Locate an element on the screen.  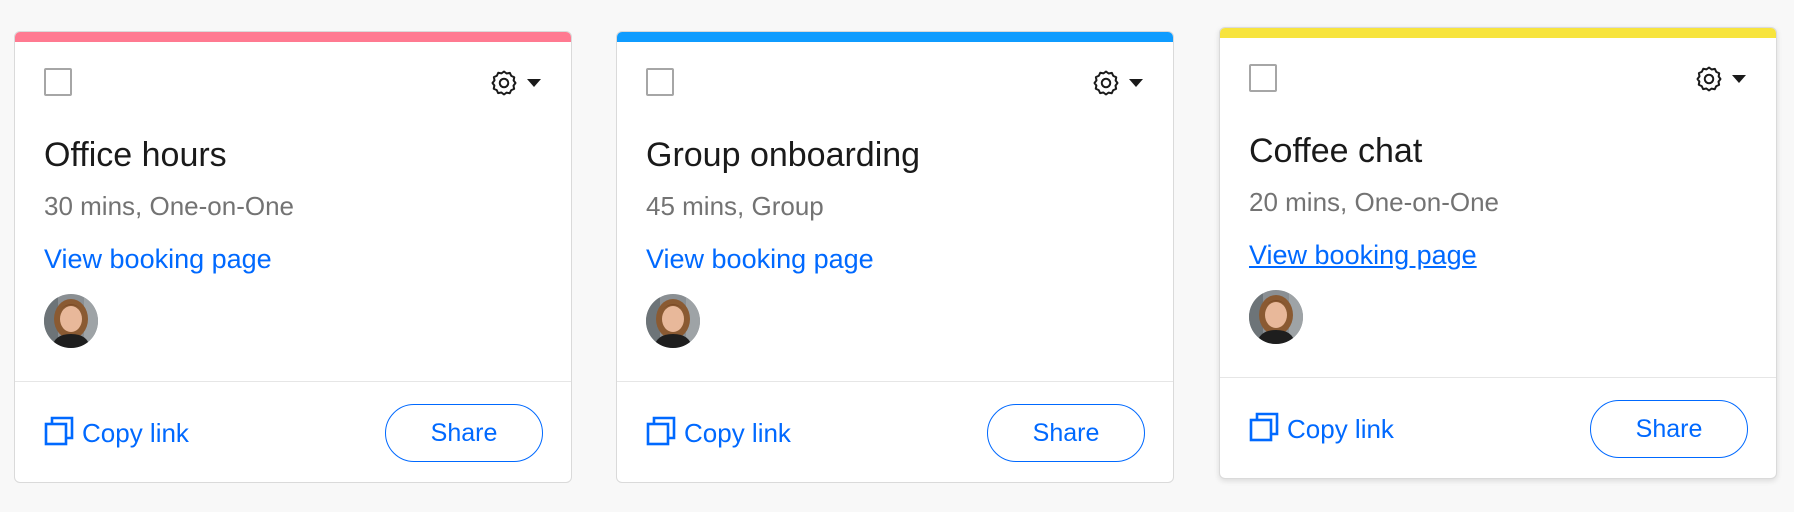
event-title: Office hours is located at coordinates (135, 155).